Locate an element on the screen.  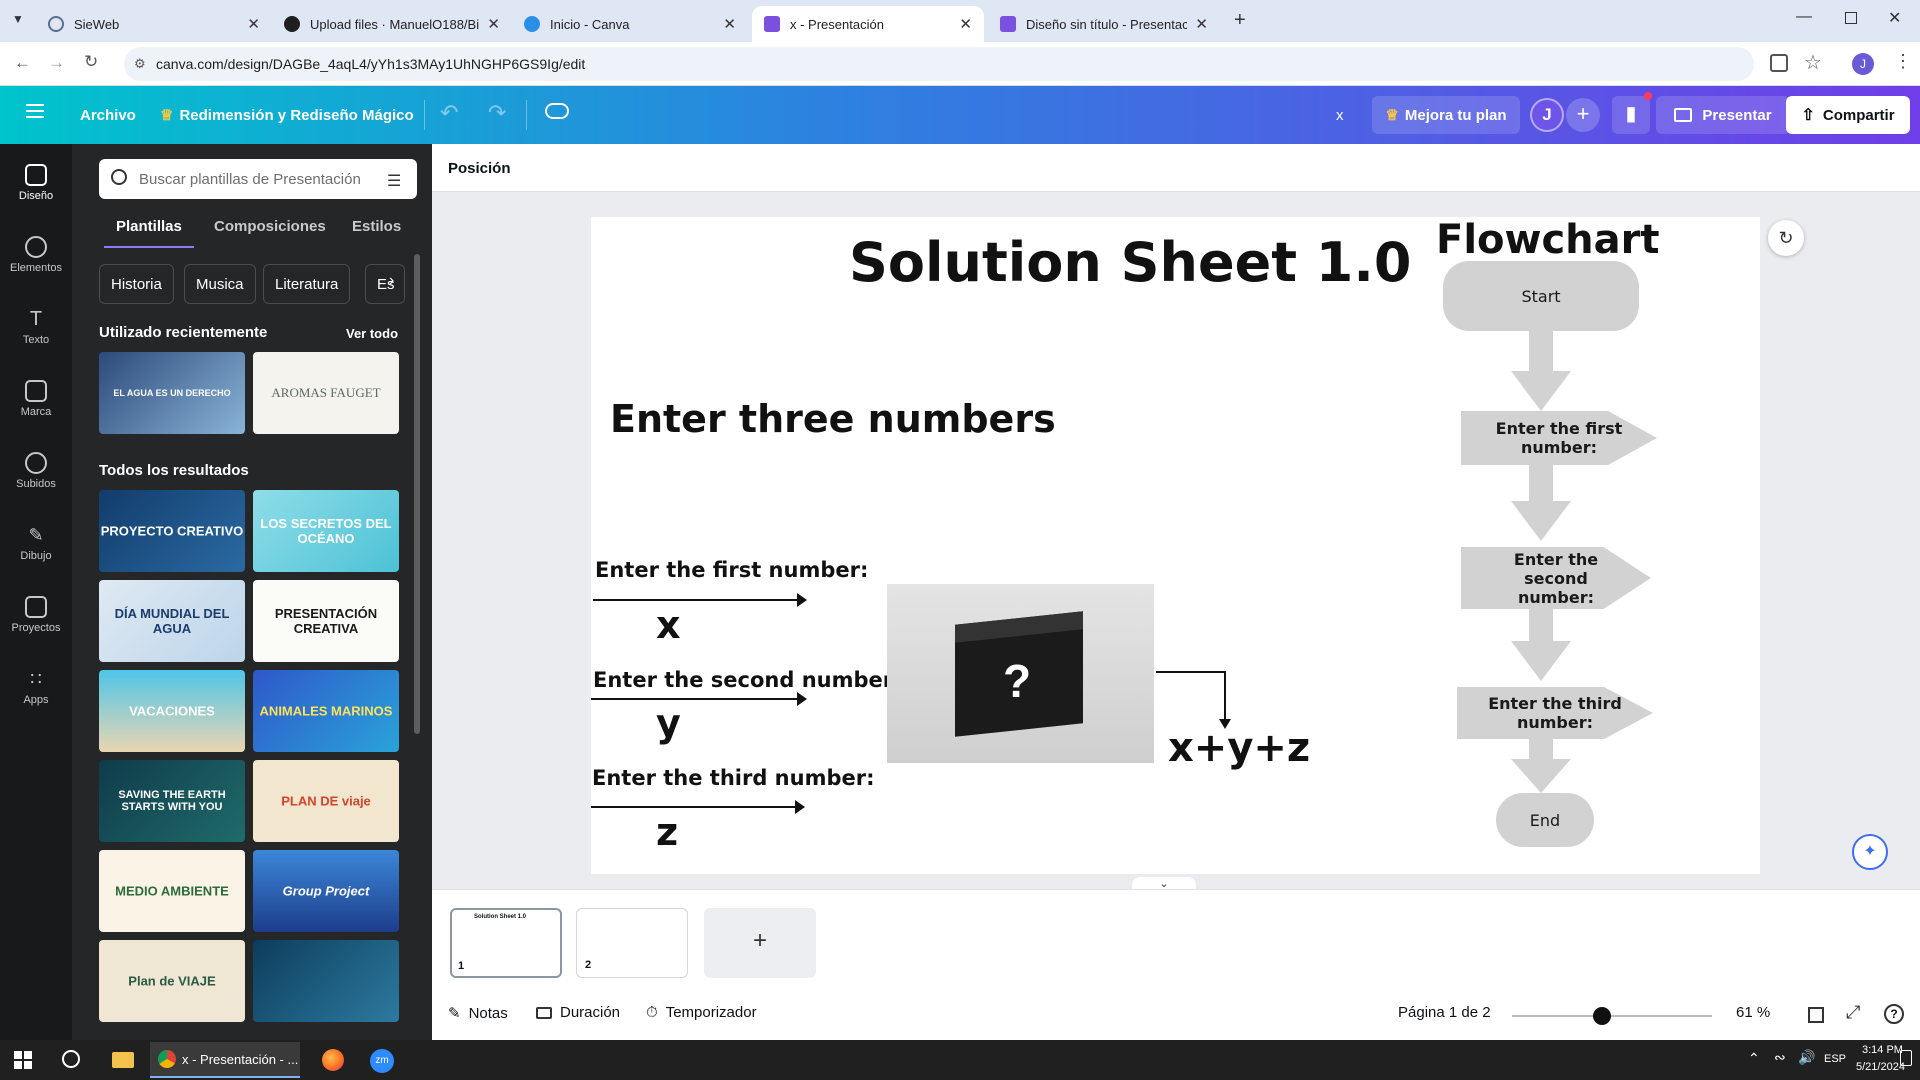
template-thumb: SAVING THE EARTH STARTS WITH YOU is located at coordinates (172, 801).